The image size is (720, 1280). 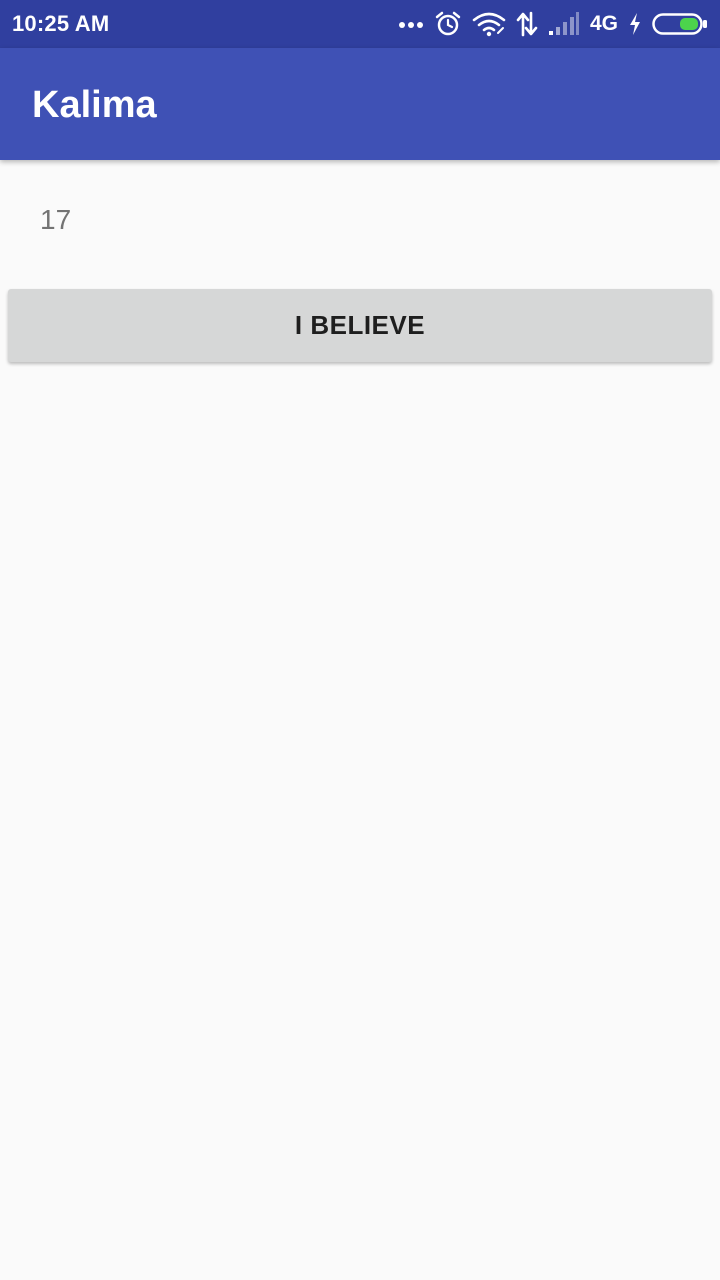 I want to click on status-icons: 4G, so click(x=548, y=24).